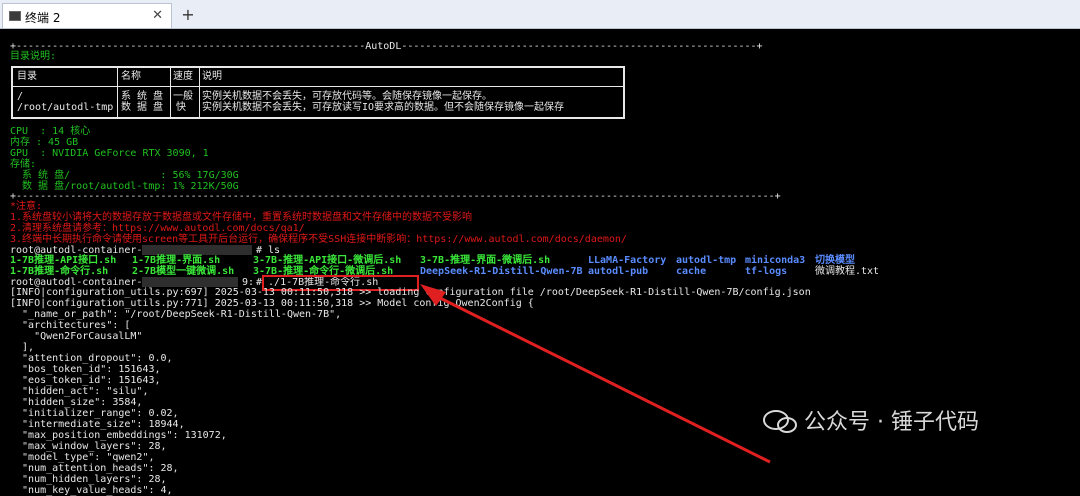 Image resolution: width=1080 pixels, height=496 pixels. I want to click on wechat-icon, so click(780, 421).